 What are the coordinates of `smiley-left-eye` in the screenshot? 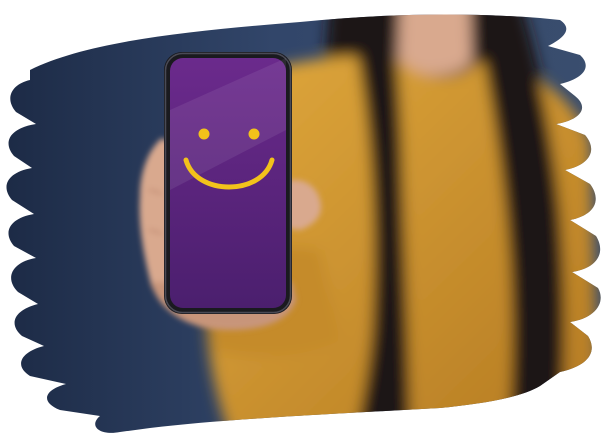 It's located at (204, 134).